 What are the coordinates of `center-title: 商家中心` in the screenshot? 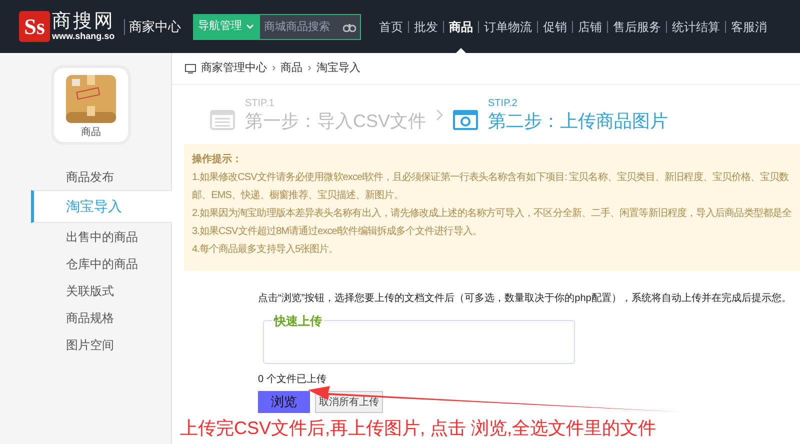 It's located at (155, 27).